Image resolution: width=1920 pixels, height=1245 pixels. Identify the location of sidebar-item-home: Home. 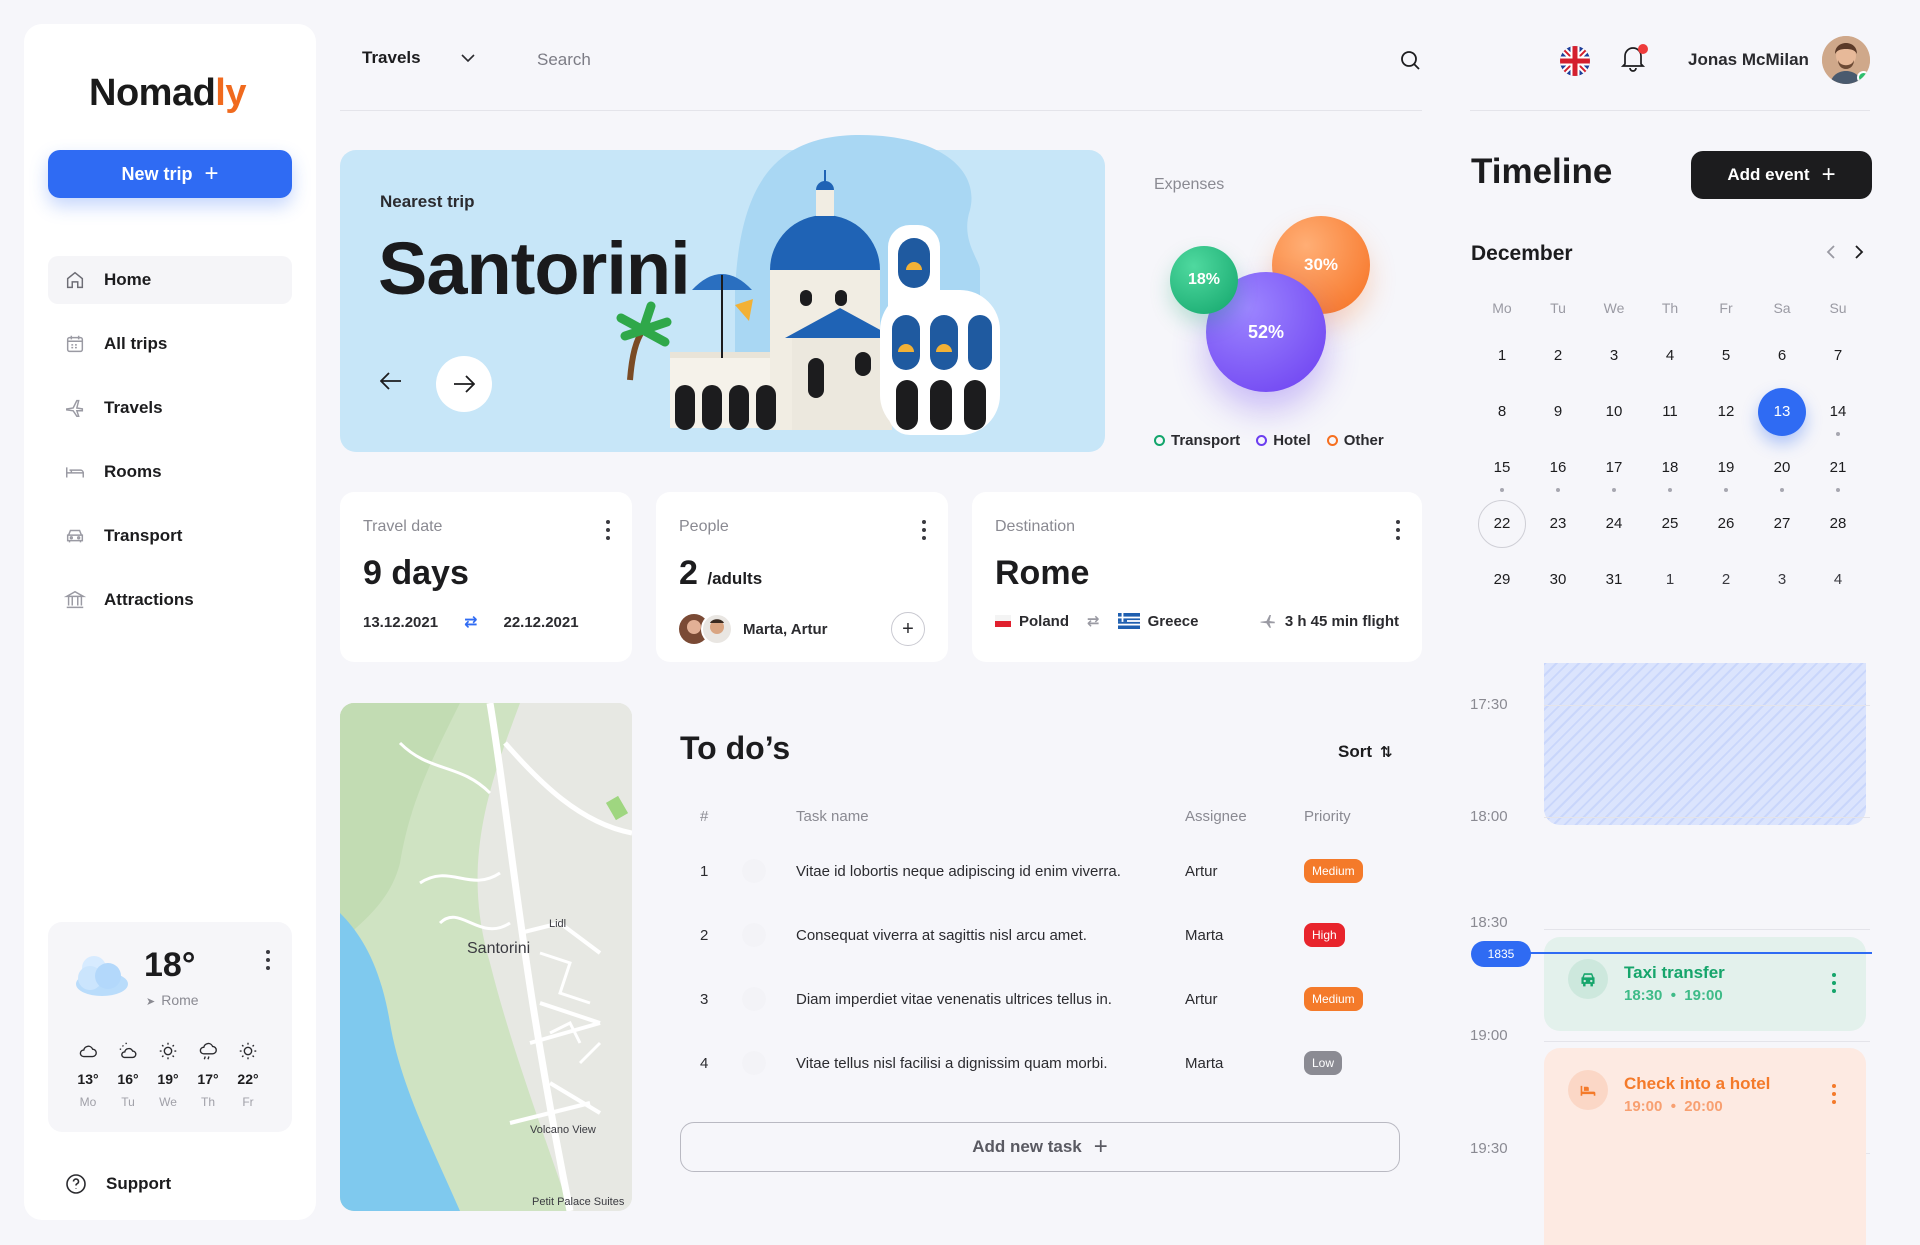
(170, 280).